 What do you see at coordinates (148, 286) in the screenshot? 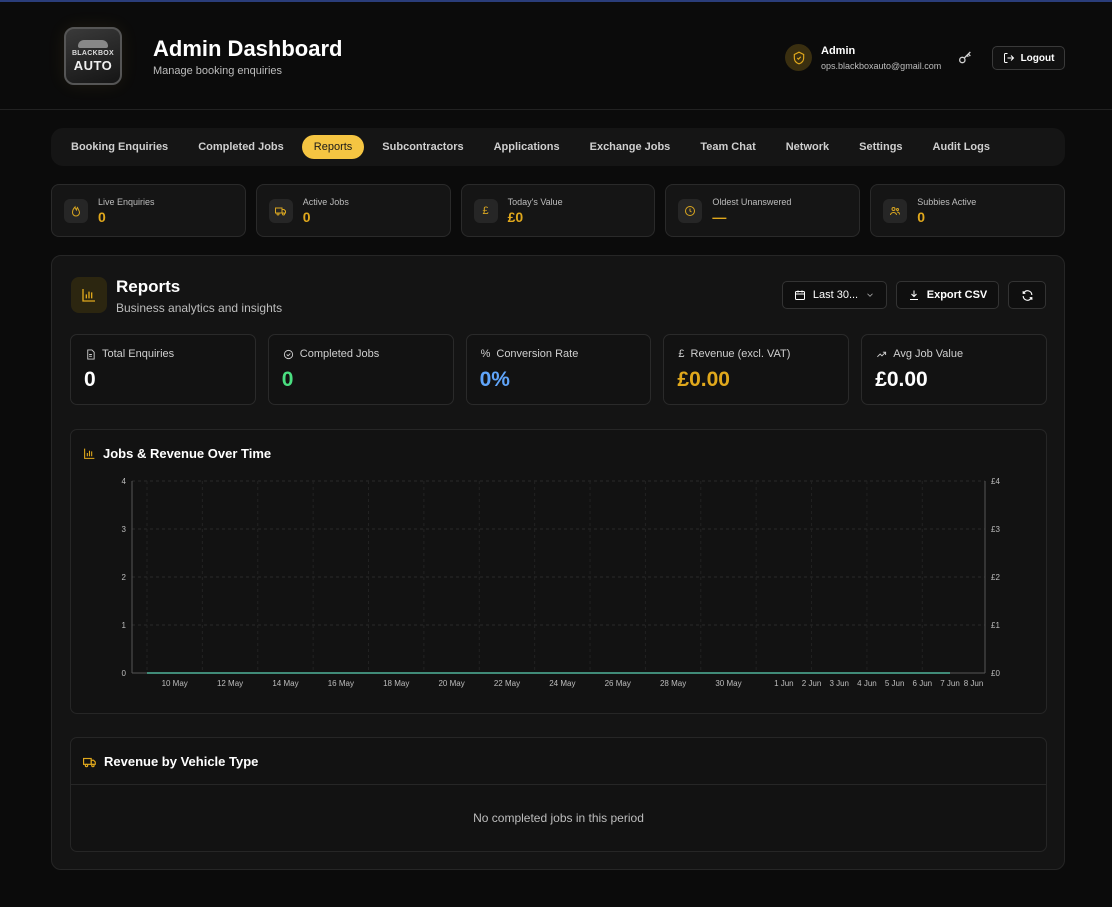
I see `reports-title: Reports` at bounding box center [148, 286].